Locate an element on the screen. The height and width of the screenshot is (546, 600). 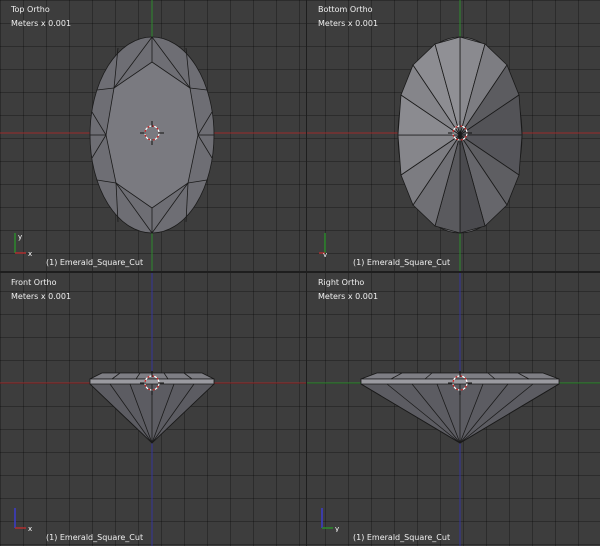
viewport-title: Front Ortho is located at coordinates (34, 282).